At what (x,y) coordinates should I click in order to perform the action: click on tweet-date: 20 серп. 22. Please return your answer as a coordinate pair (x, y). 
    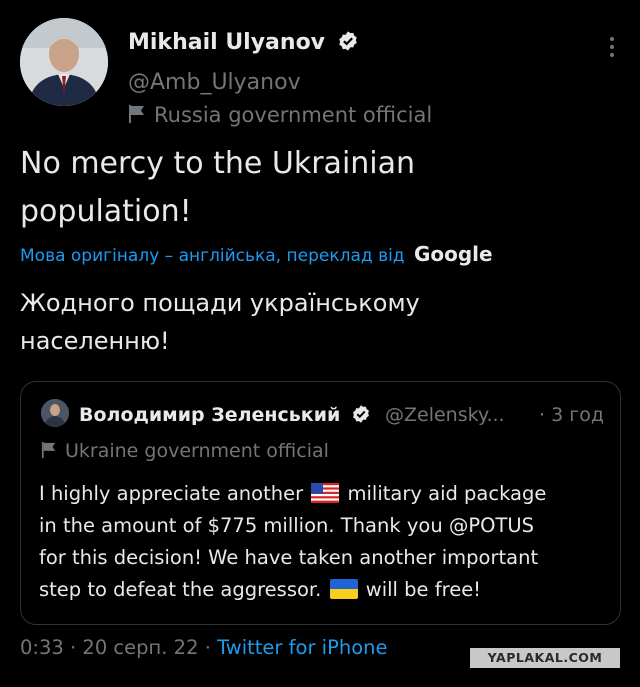
    Looking at the image, I should click on (140, 647).